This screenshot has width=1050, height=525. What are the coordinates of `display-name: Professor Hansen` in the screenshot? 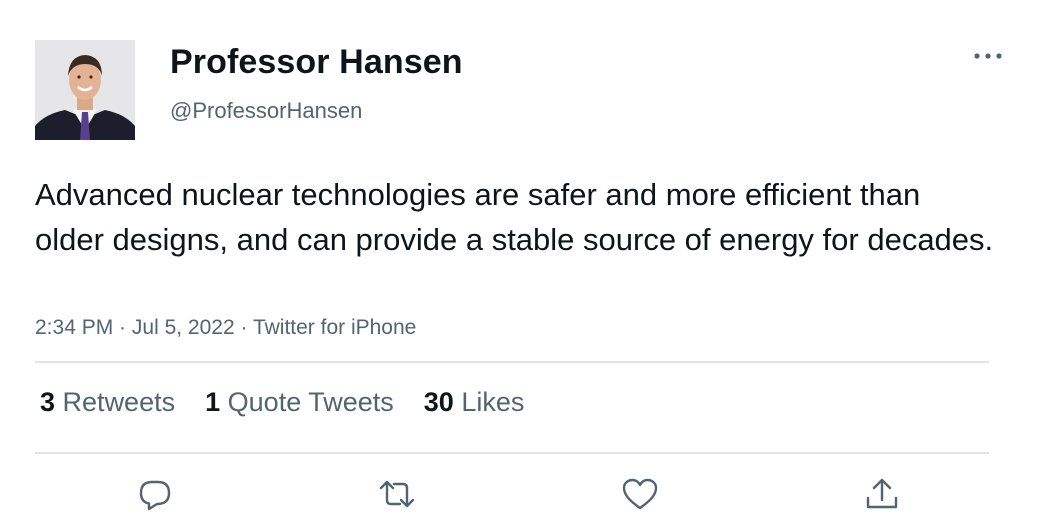 It's located at (316, 62).